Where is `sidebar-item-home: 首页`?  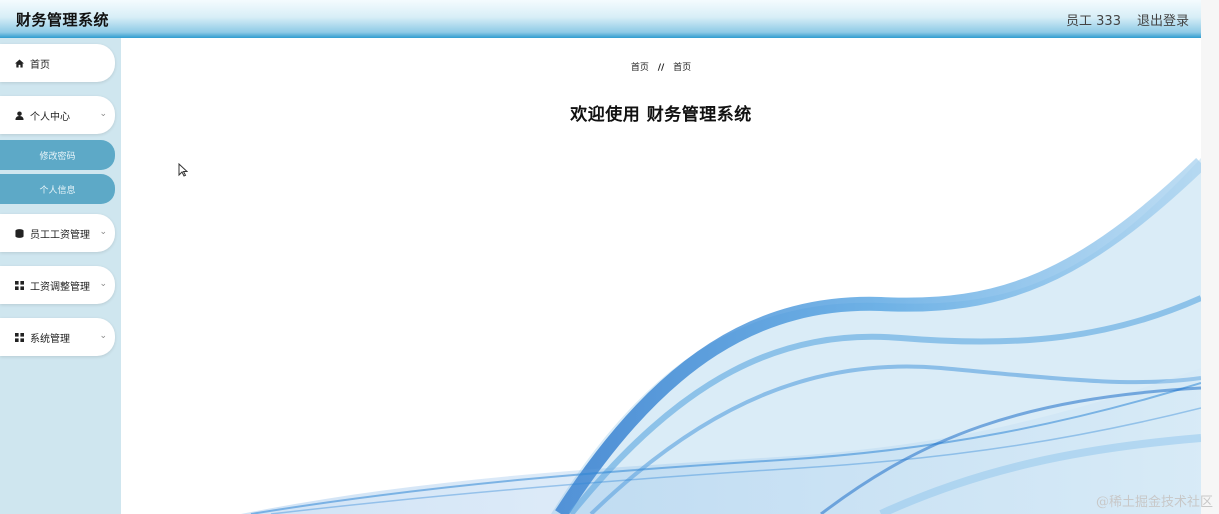
sidebar-item-home: 首页 is located at coordinates (57, 63).